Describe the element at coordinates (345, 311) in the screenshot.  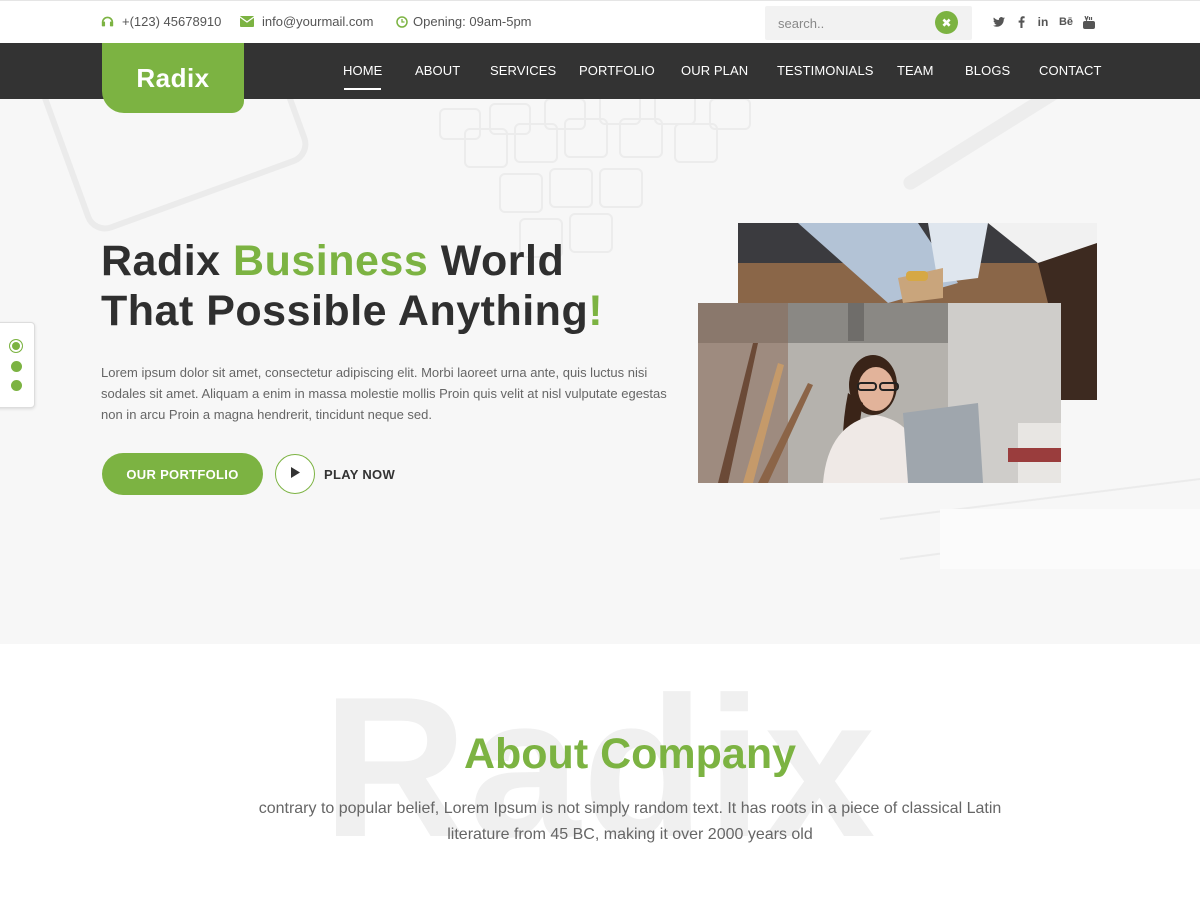
I see `hero-title-word: That Possible Anything` at that location.